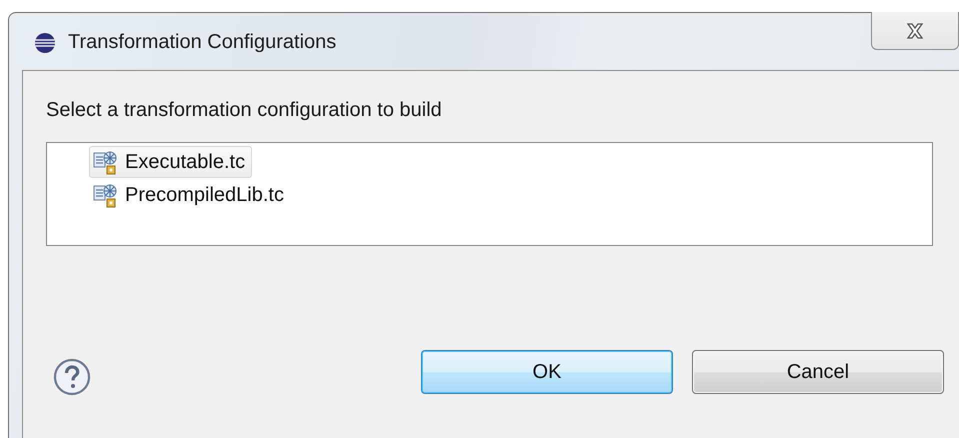 The height and width of the screenshot is (438, 959). What do you see at coordinates (547, 372) in the screenshot?
I see `ok-button: OK` at bounding box center [547, 372].